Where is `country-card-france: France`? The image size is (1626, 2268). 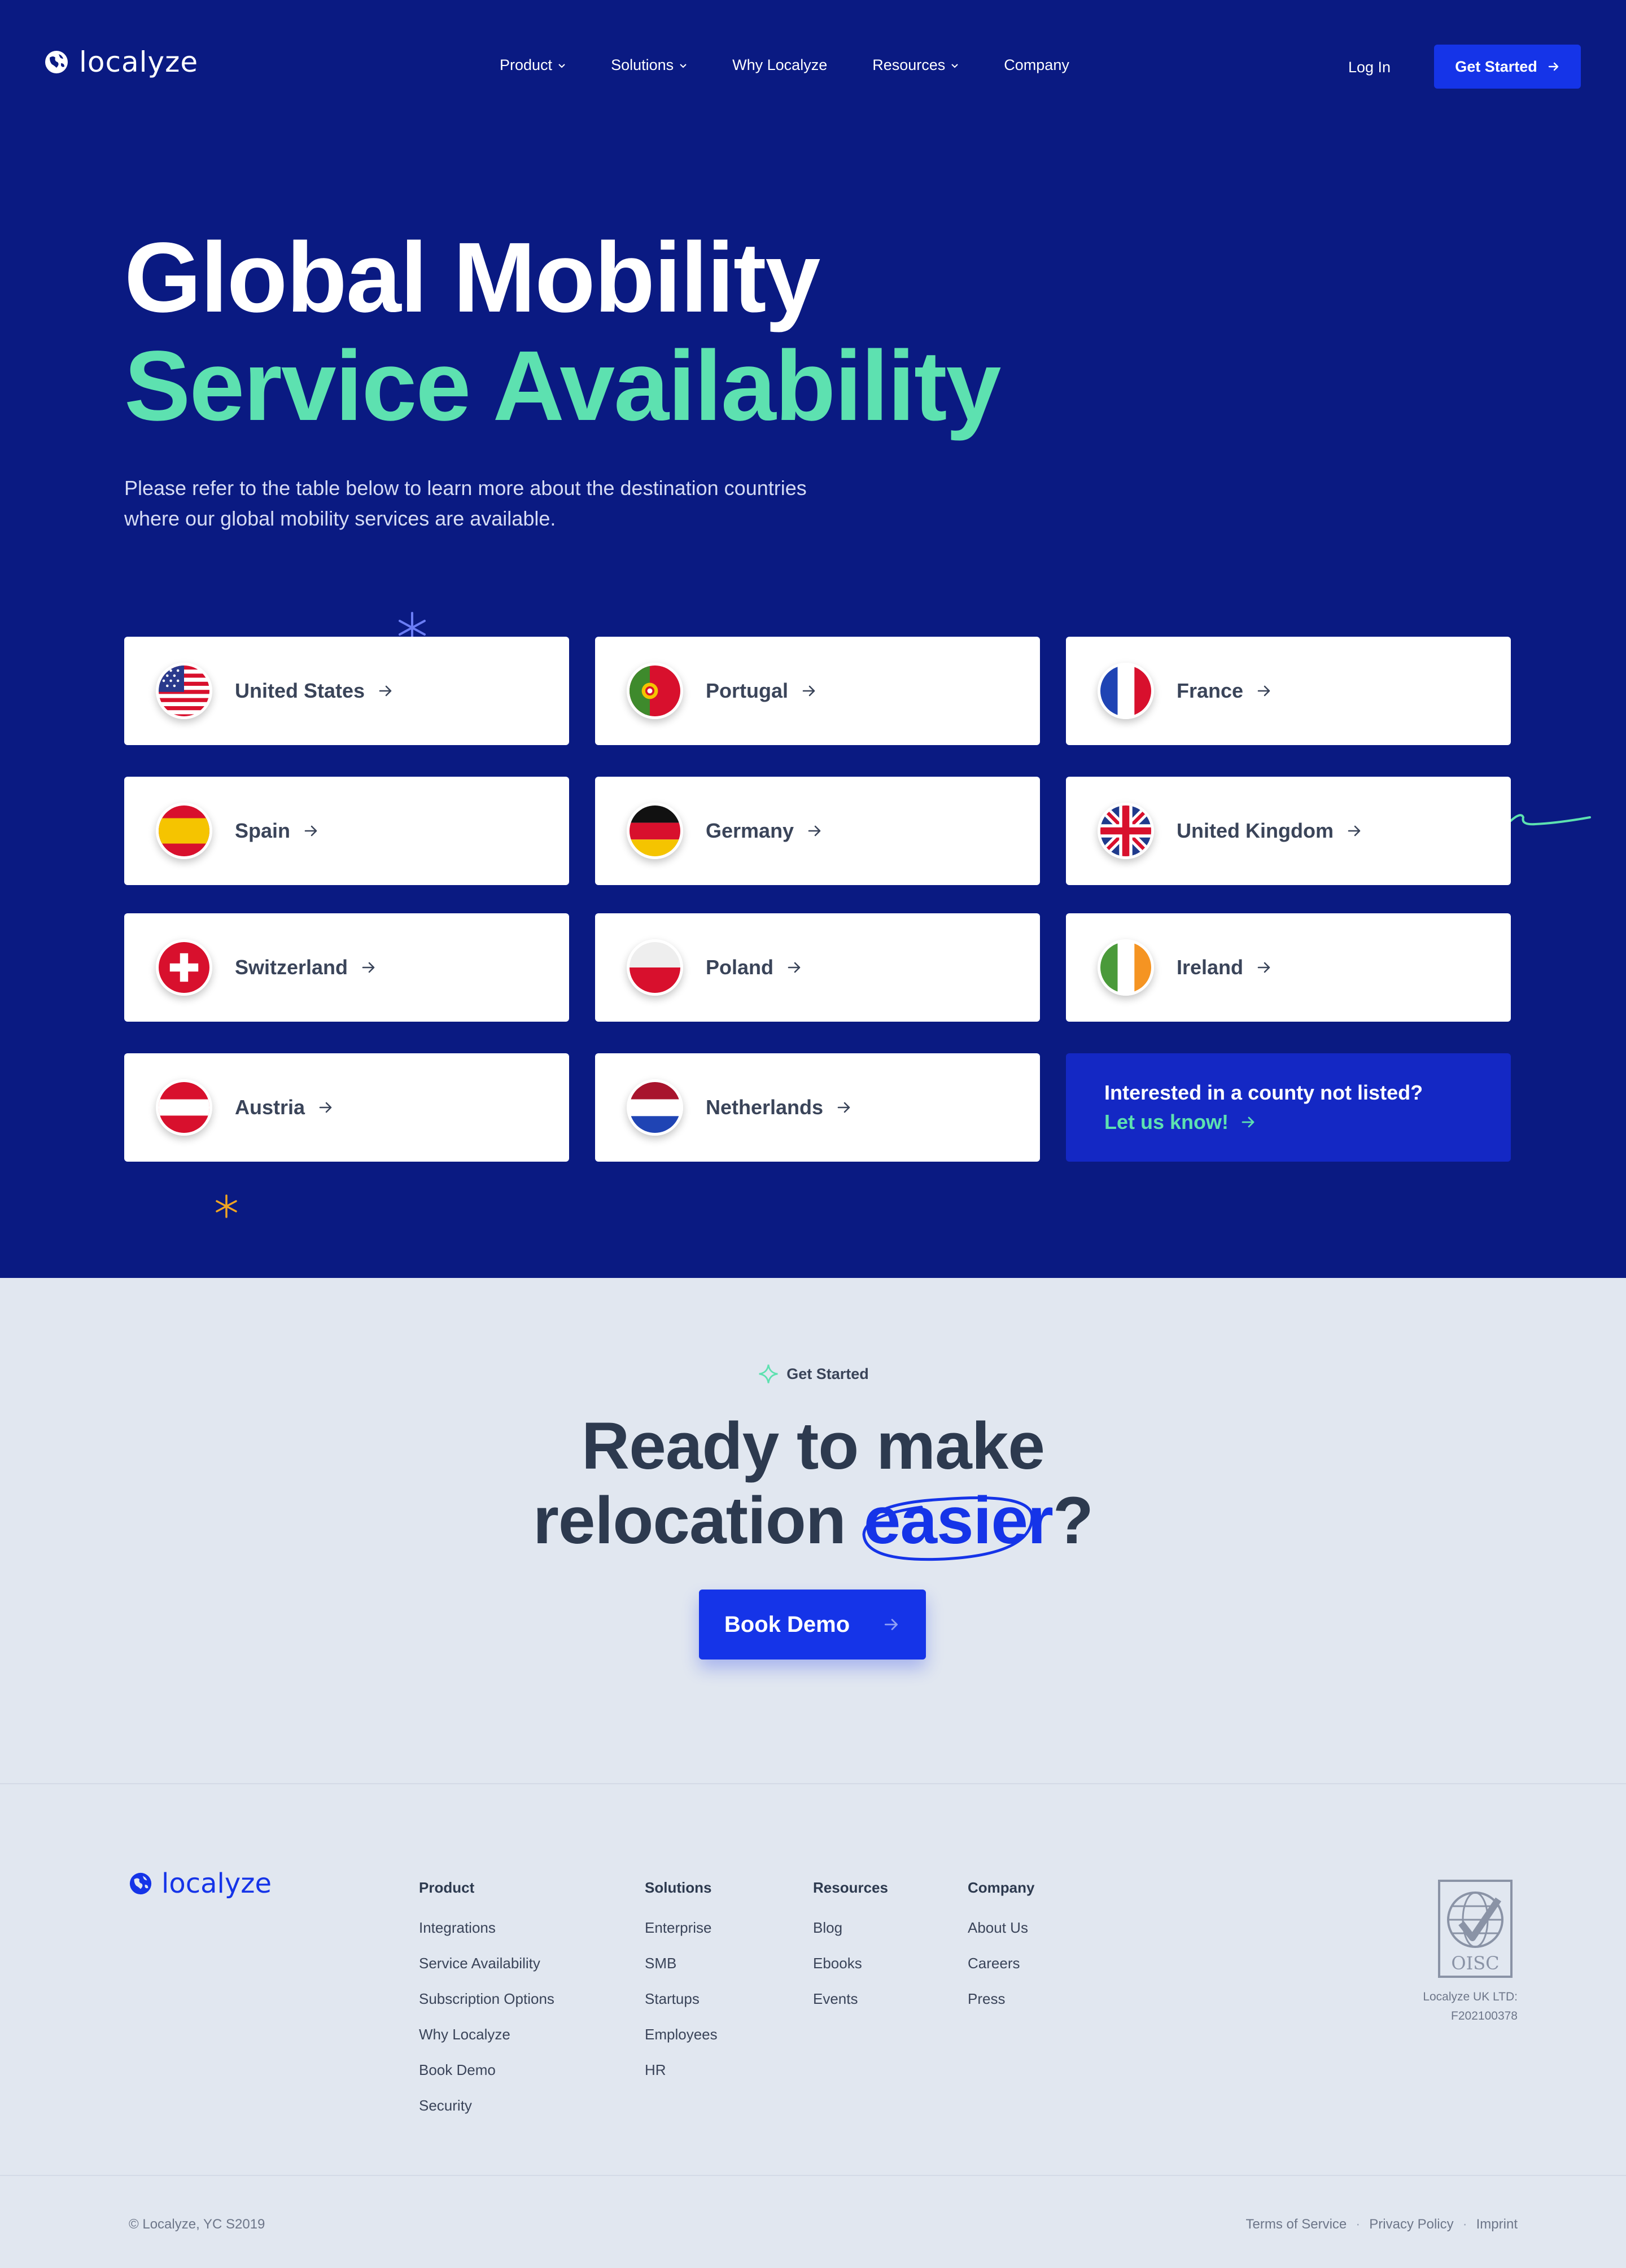
country-card-france: France is located at coordinates (1288, 691).